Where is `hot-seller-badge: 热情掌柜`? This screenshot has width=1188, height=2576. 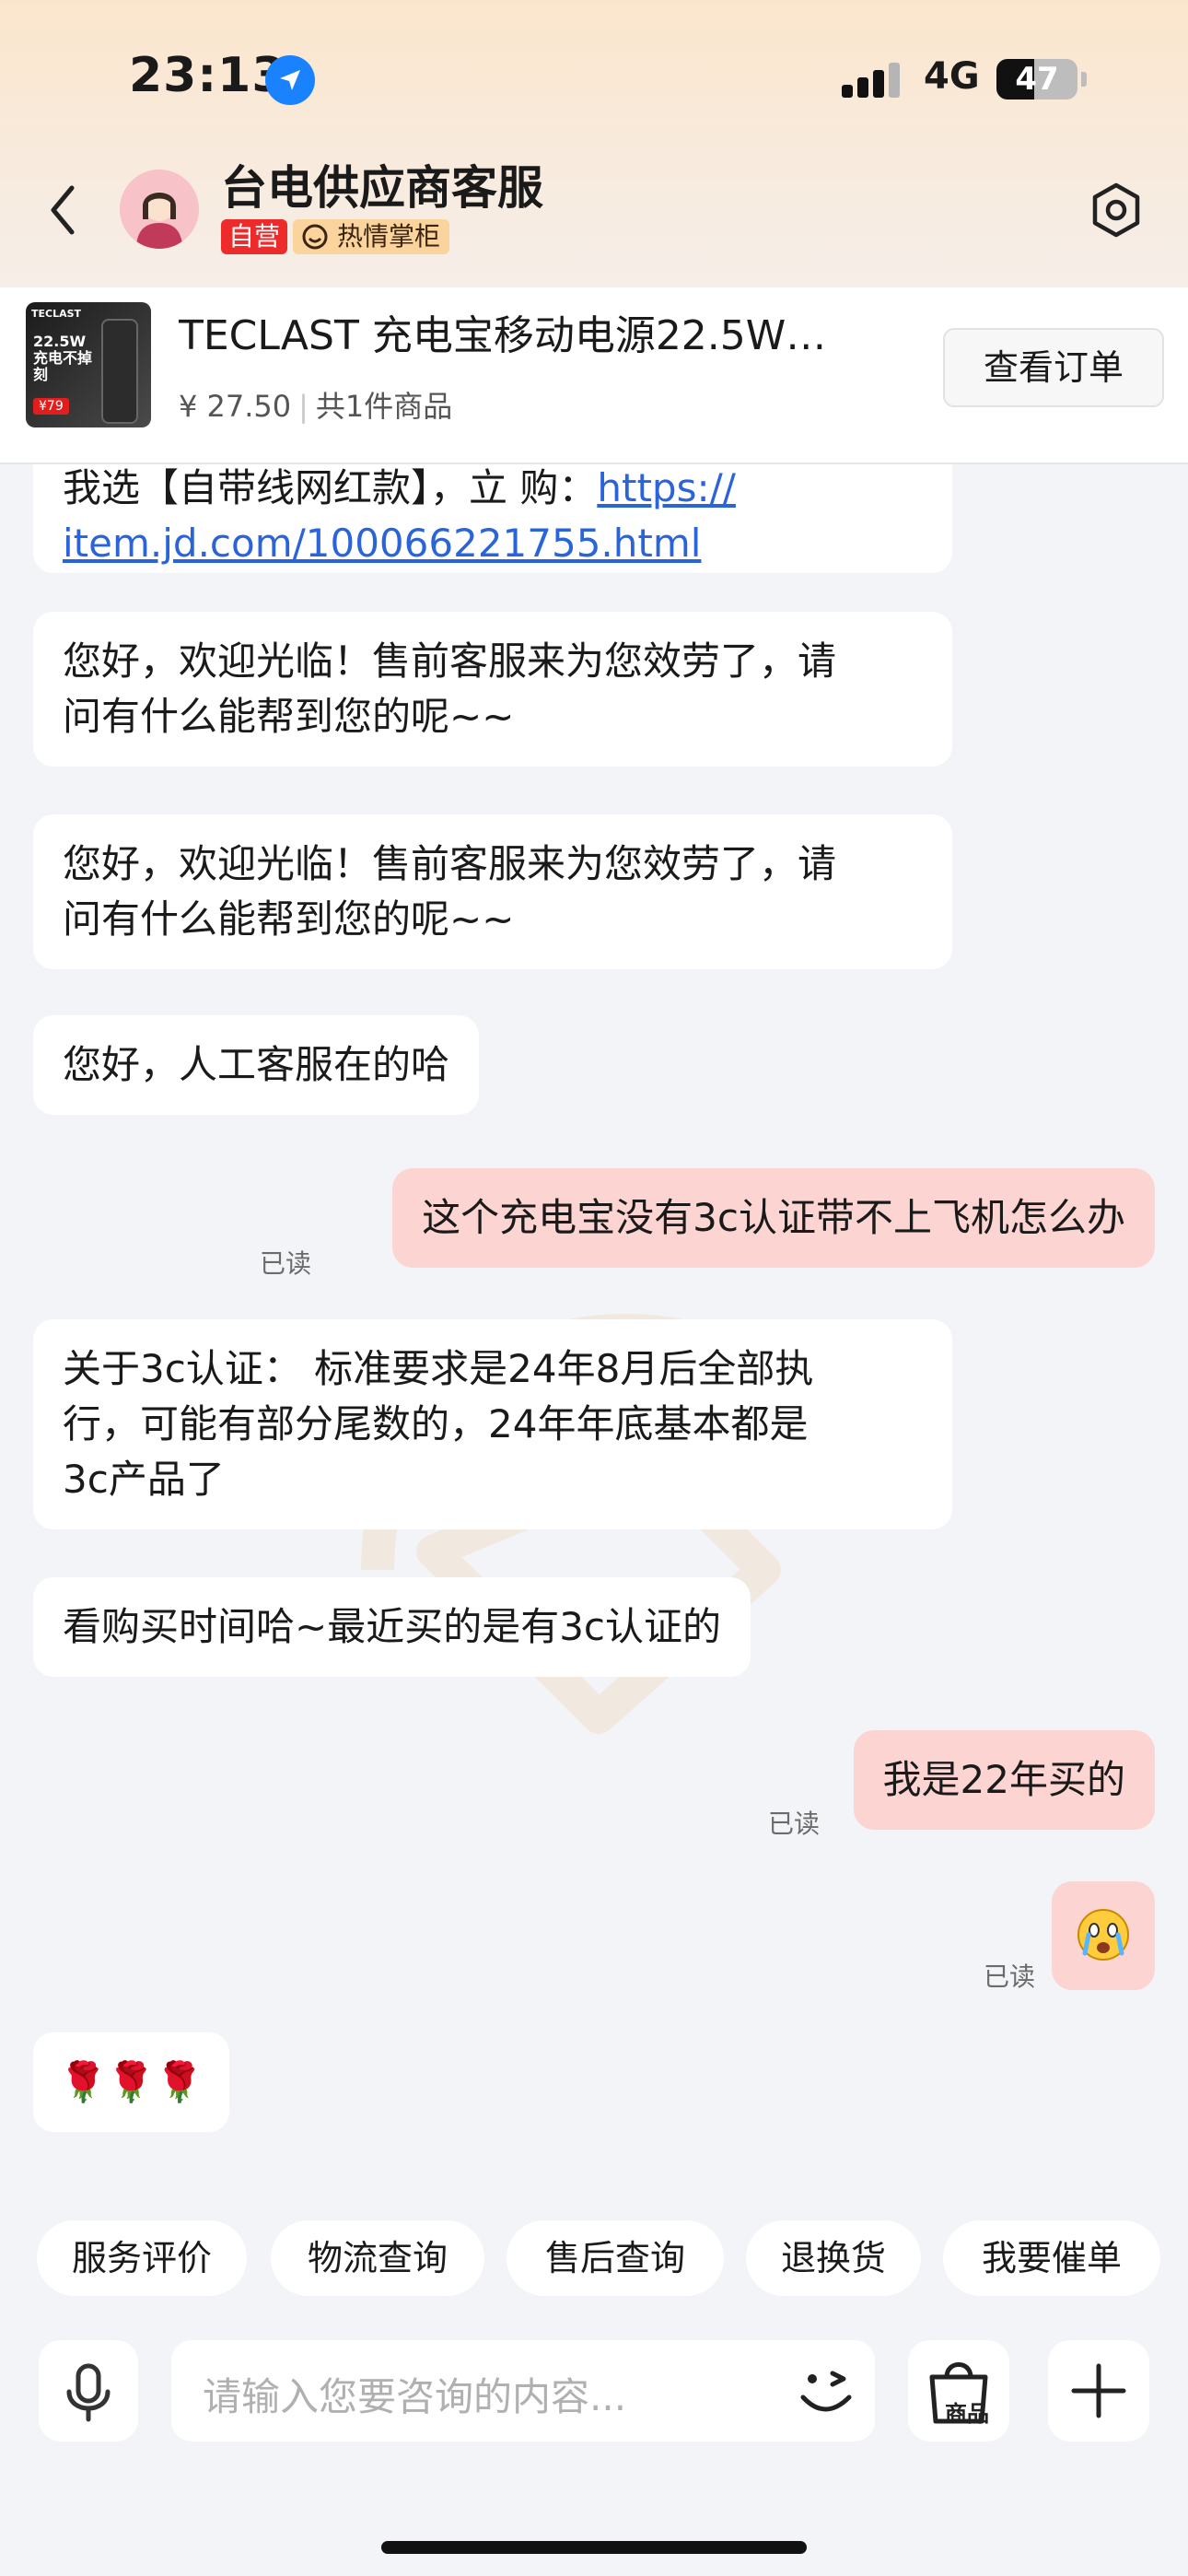
hot-seller-badge: 热情掌柜 is located at coordinates (371, 236).